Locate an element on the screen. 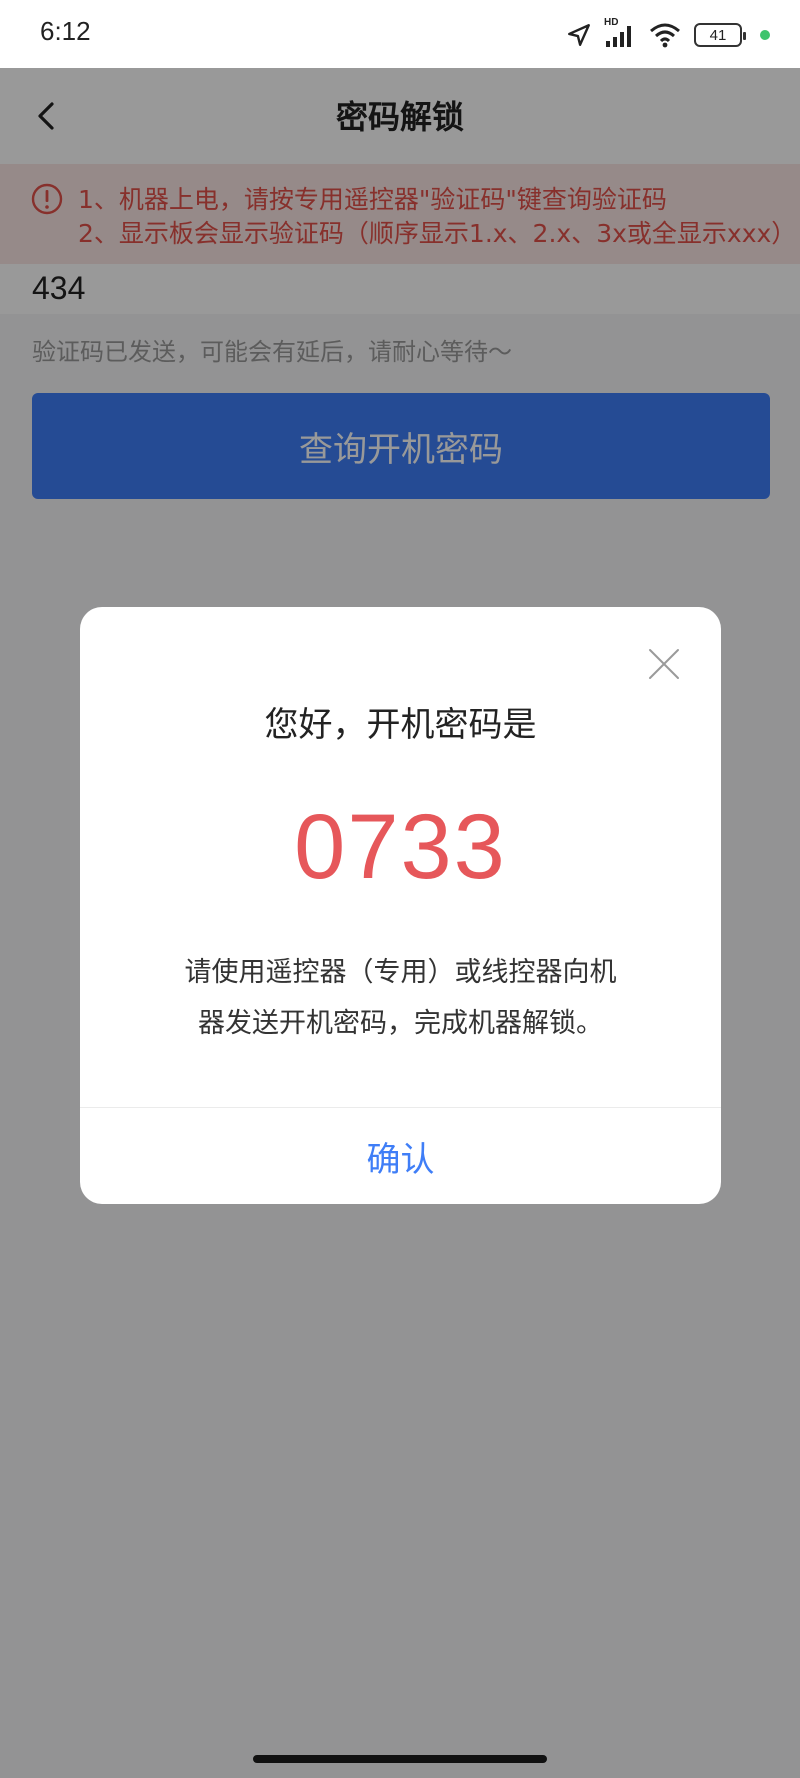  home-indicator is located at coordinates (400, 1759).